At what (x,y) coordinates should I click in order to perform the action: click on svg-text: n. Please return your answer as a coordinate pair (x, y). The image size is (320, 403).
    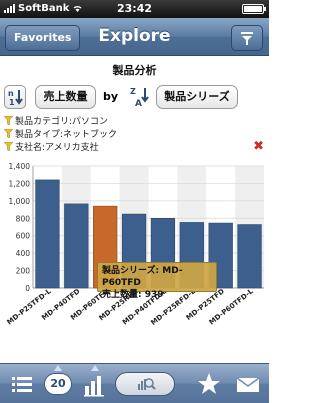
    Looking at the image, I should click on (11, 93).